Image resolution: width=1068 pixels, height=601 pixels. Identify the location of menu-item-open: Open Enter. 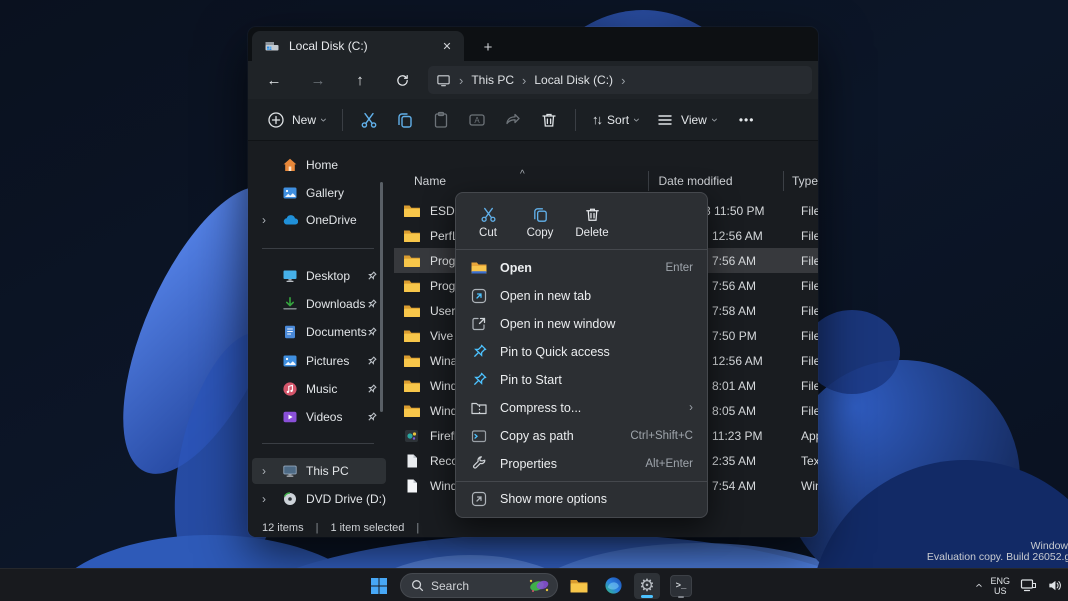
(581, 268).